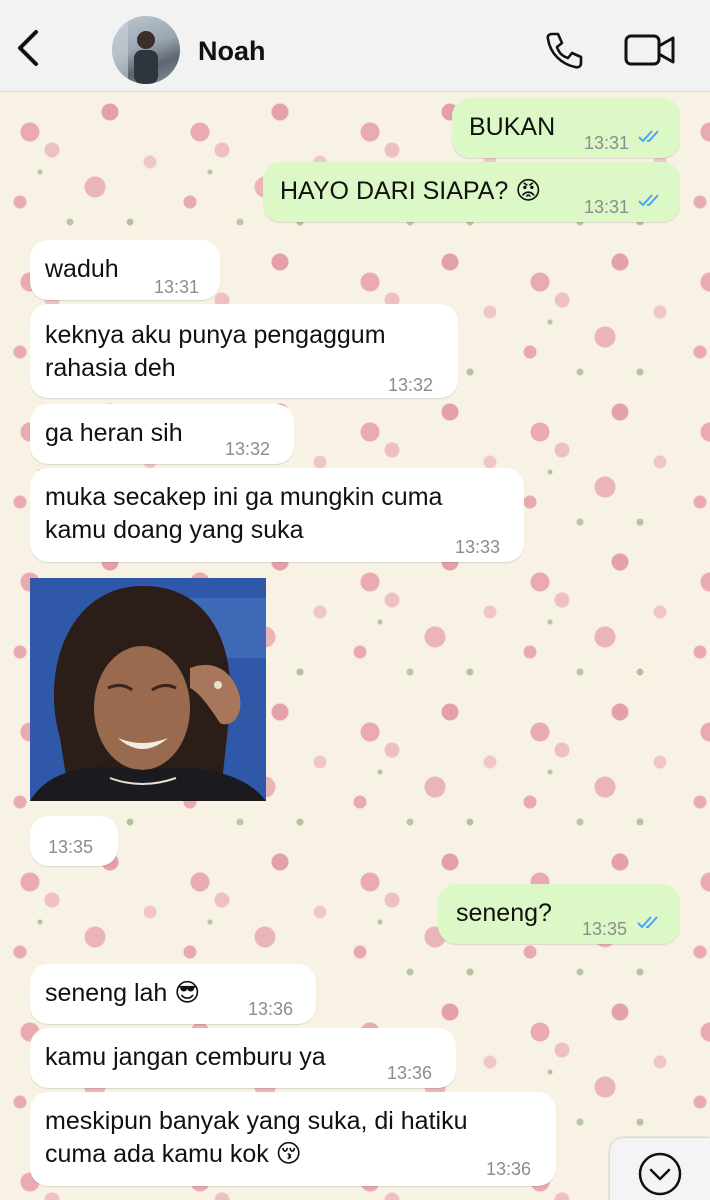 The width and height of the screenshot is (710, 1200). Describe the element at coordinates (110, 368) in the screenshot. I see `message-text-line: rahasia deh` at that location.